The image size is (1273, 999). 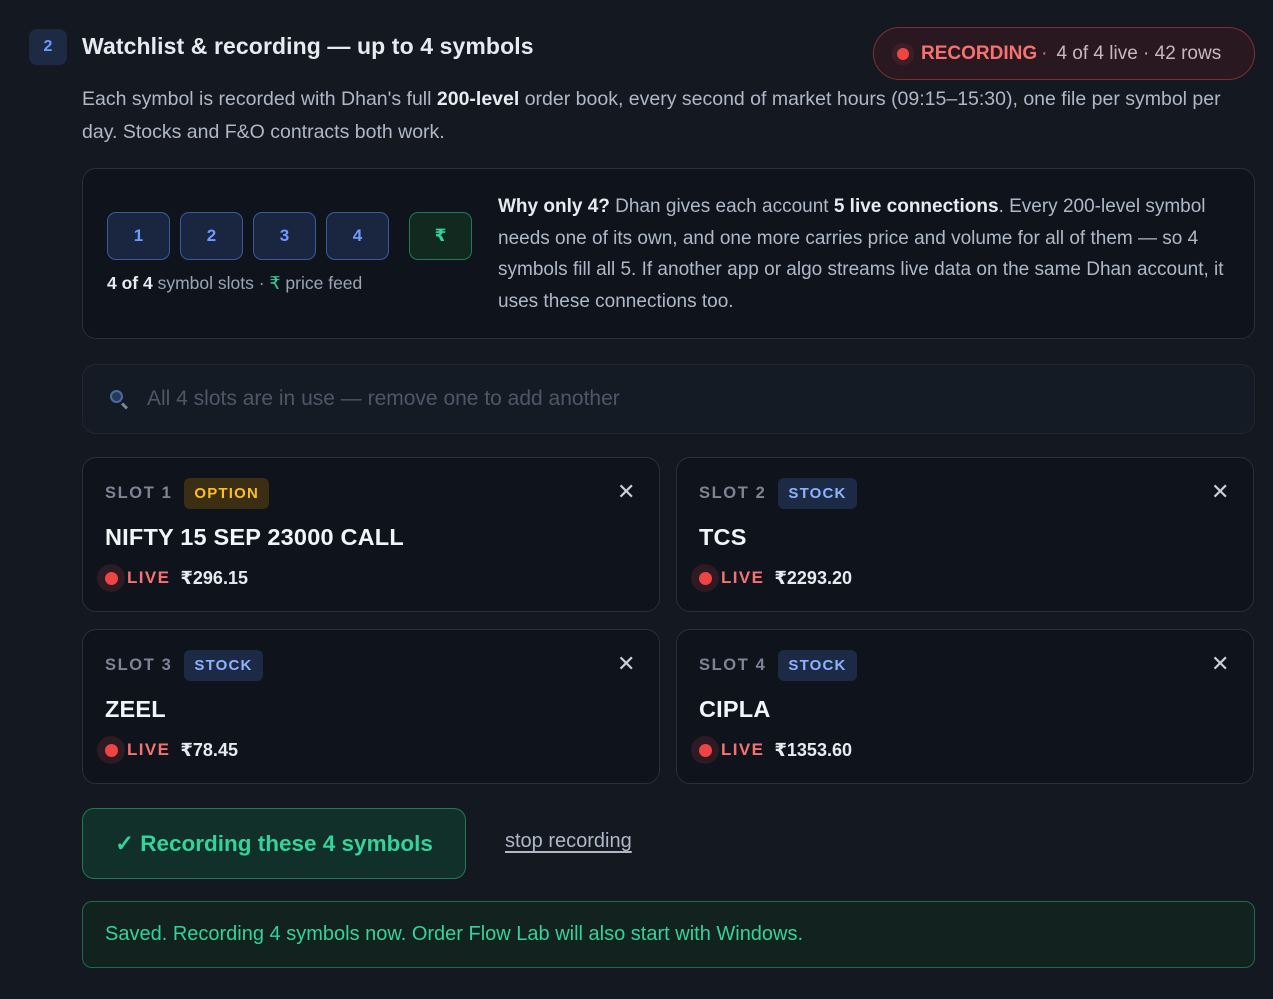 I want to click on last-price: ₹1353.60, so click(x=813, y=749).